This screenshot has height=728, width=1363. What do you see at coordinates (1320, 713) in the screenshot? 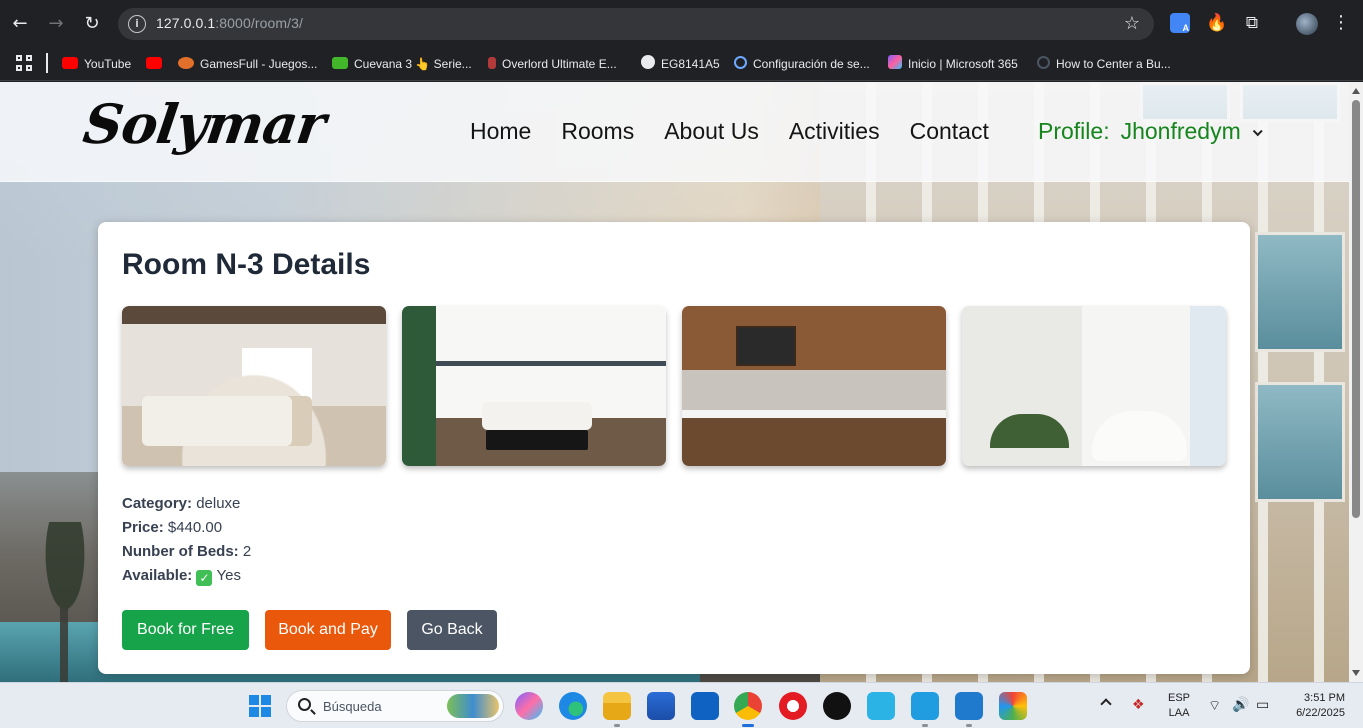
I see `clock-date: 6/22/2025` at bounding box center [1320, 713].